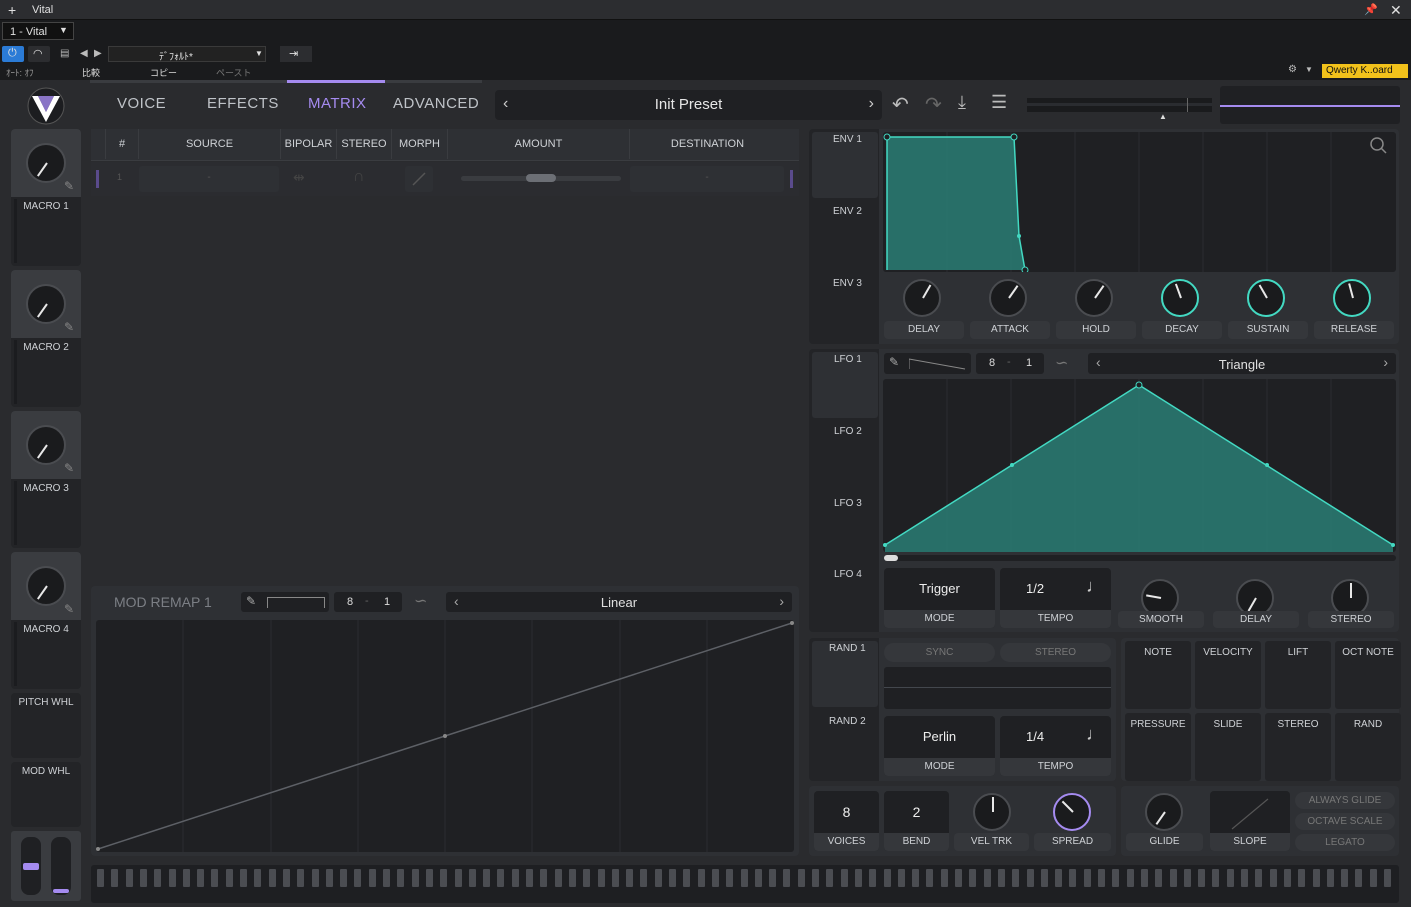 The height and width of the screenshot is (907, 1411). Describe the element at coordinates (933, 104) in the screenshot. I see `redo-icon: ↷` at that location.